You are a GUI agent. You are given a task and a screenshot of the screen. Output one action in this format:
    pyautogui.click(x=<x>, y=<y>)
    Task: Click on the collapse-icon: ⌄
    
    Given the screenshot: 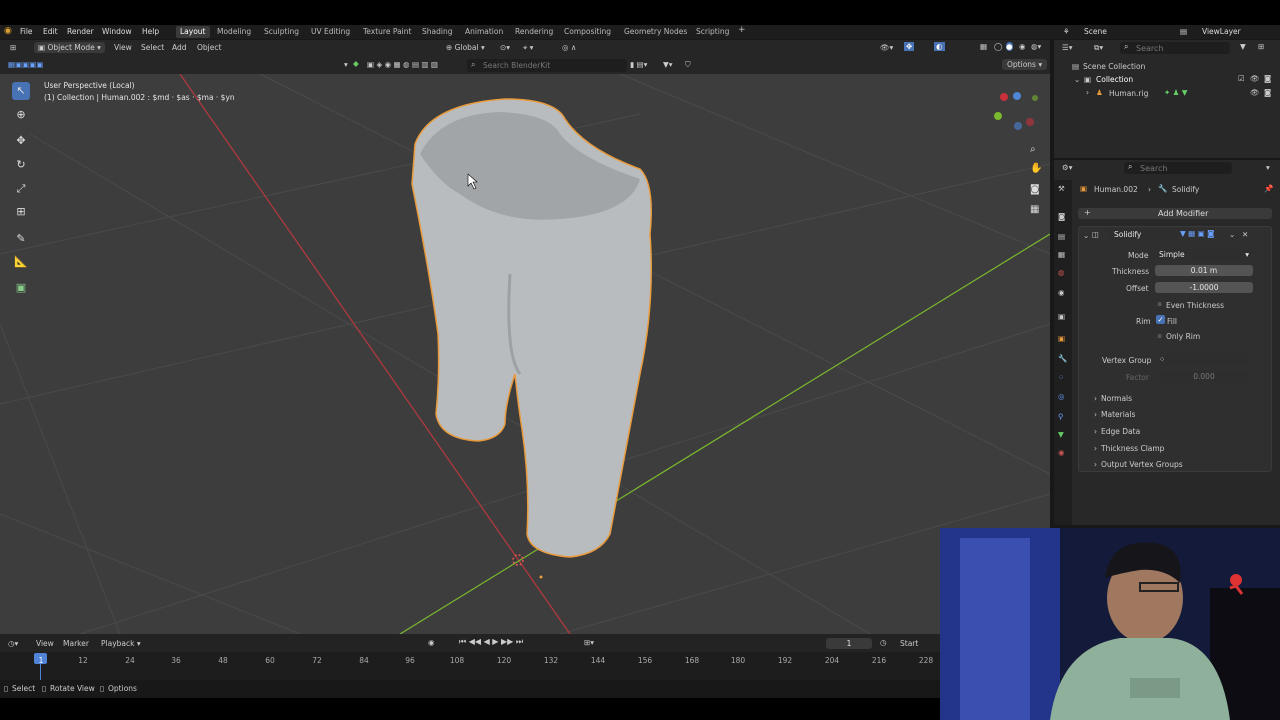 What is the action you would take?
    pyautogui.click(x=1086, y=235)
    